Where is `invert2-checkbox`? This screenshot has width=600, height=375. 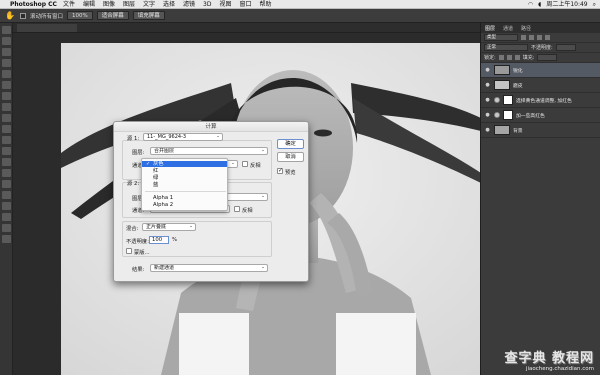 invert2-checkbox is located at coordinates (237, 209).